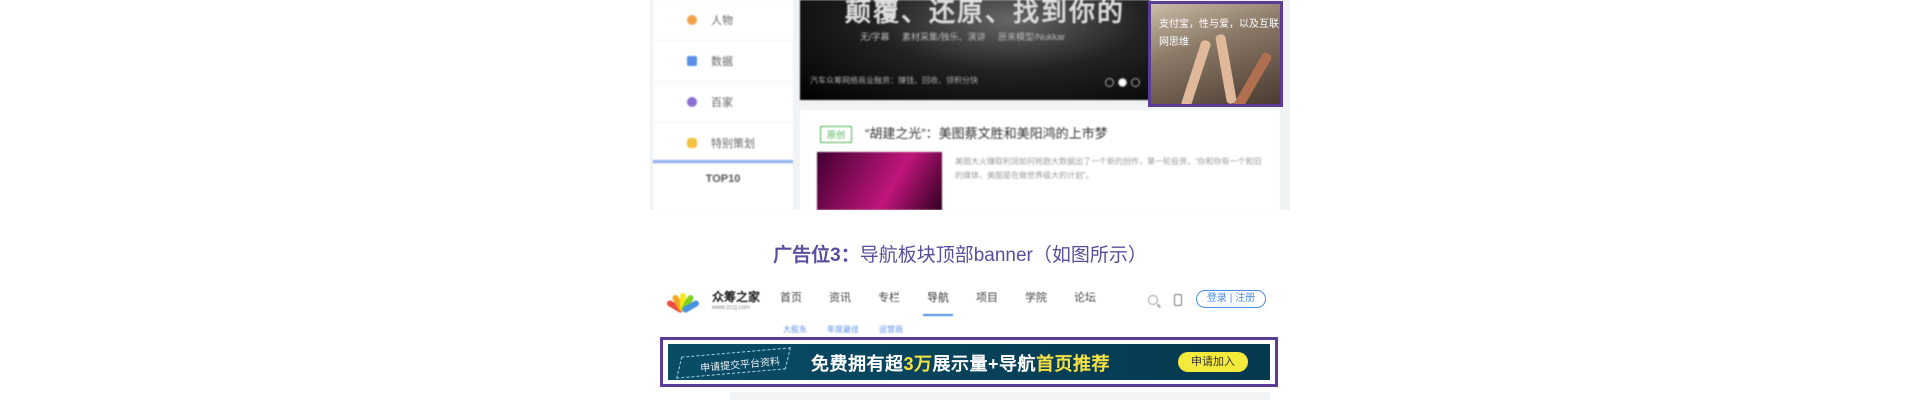 This screenshot has height=400, width=1920. Describe the element at coordinates (1165, 300) in the screenshot. I see `header-icons` at that location.